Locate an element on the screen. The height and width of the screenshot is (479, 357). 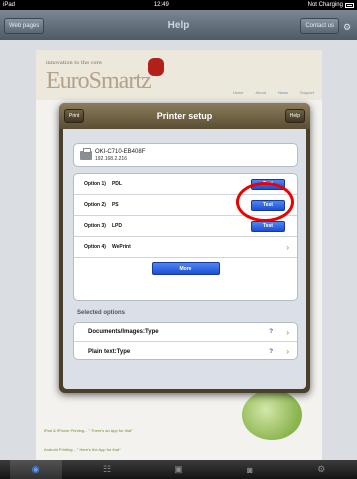
more-button: More is located at coordinates (185, 268).